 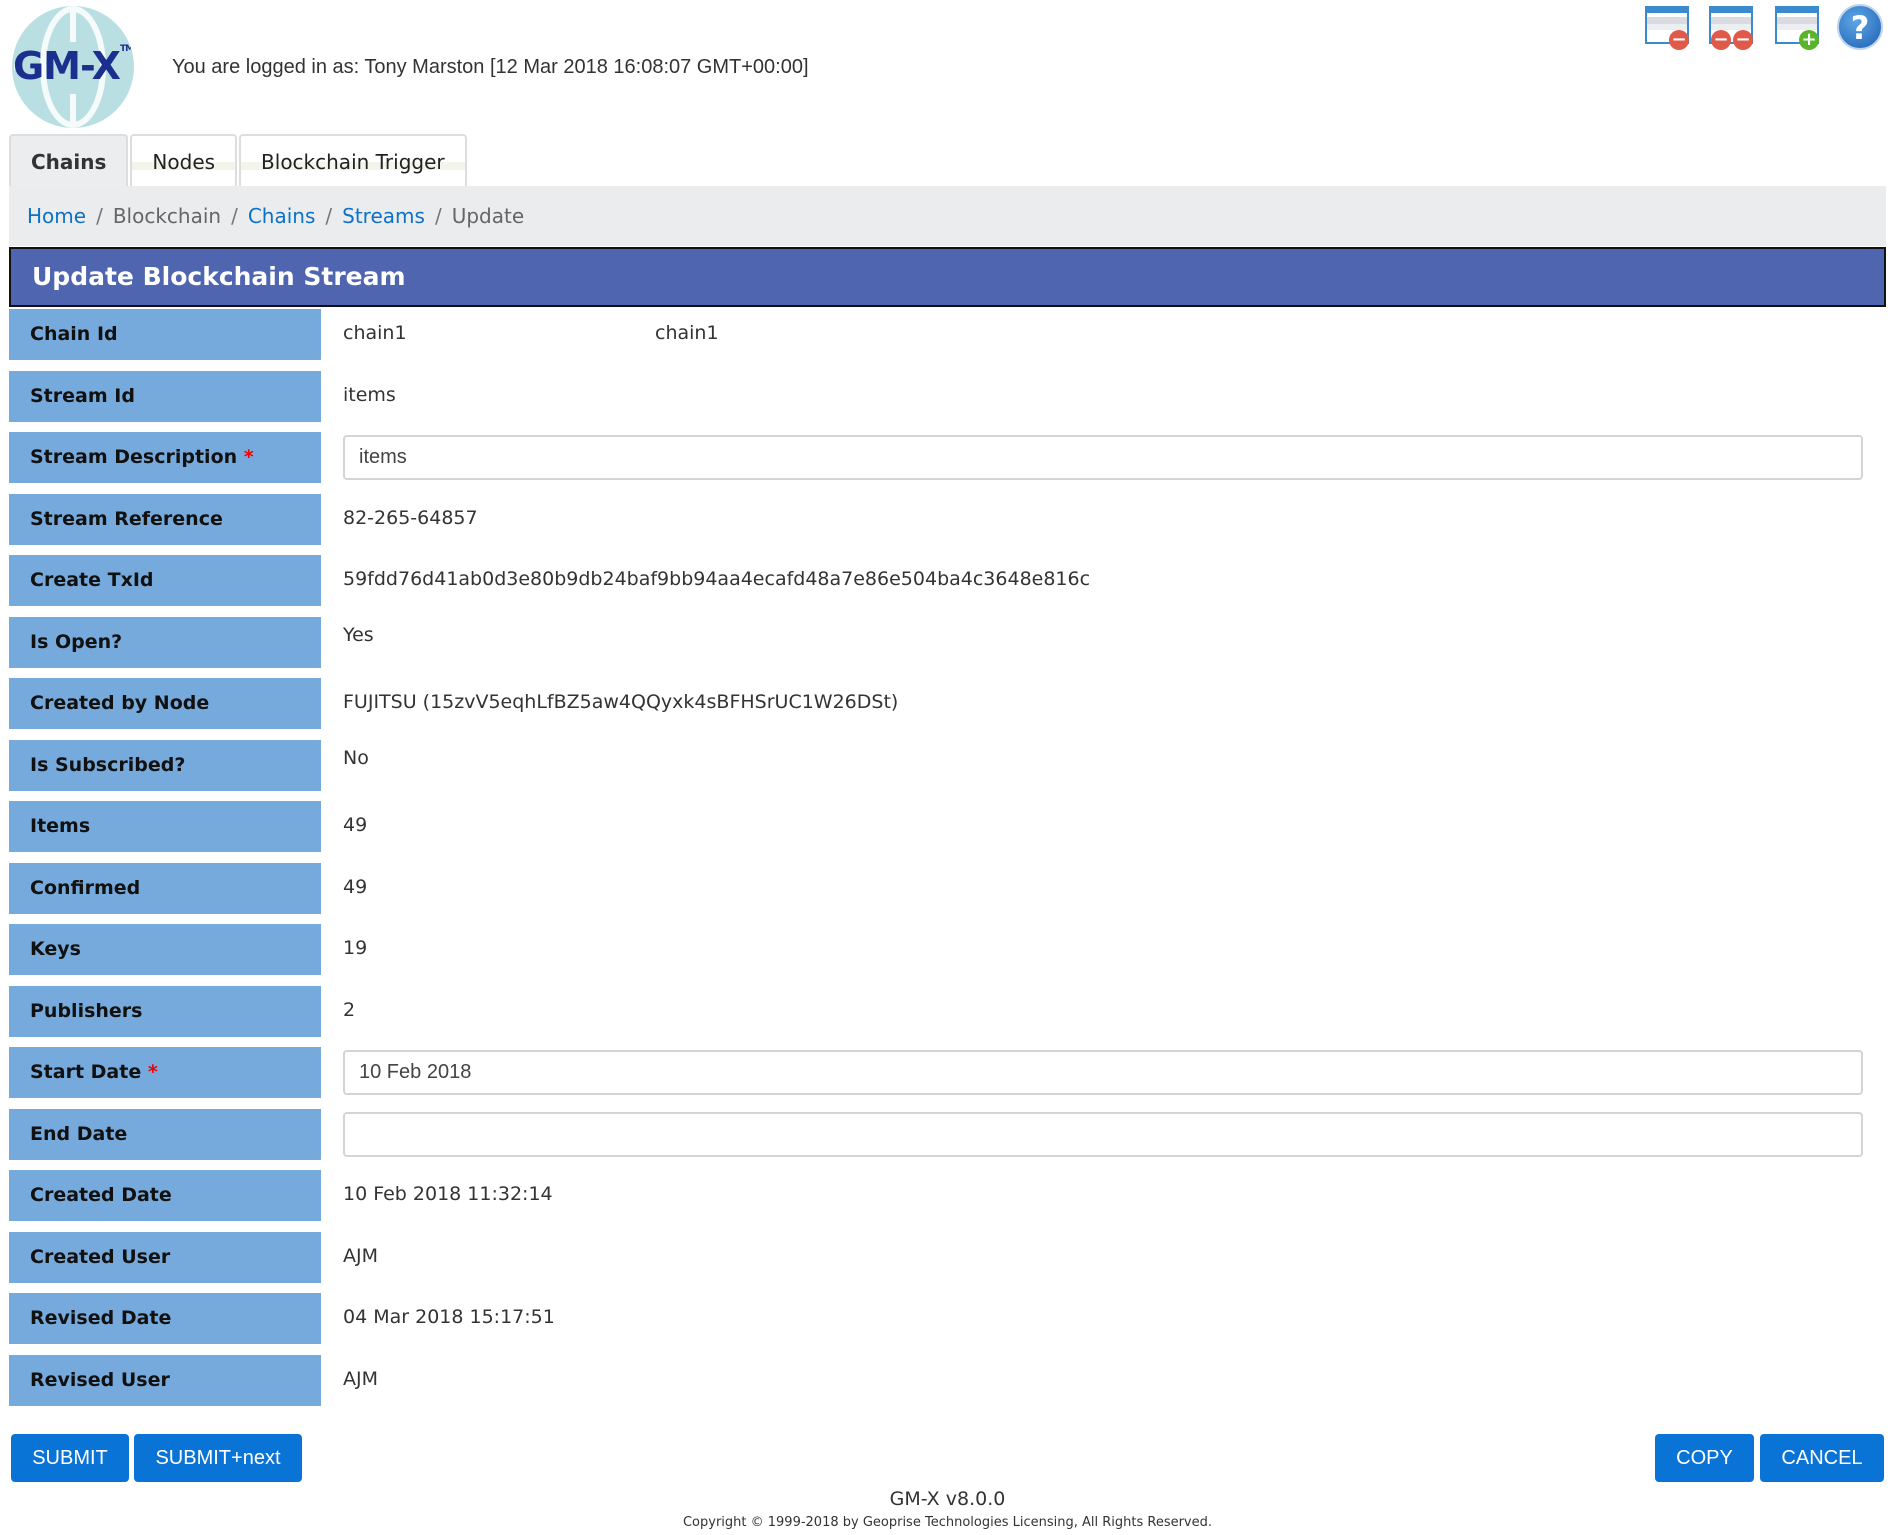 What do you see at coordinates (1733, 28) in the screenshot?
I see `close-all-windows-icon: − −` at bounding box center [1733, 28].